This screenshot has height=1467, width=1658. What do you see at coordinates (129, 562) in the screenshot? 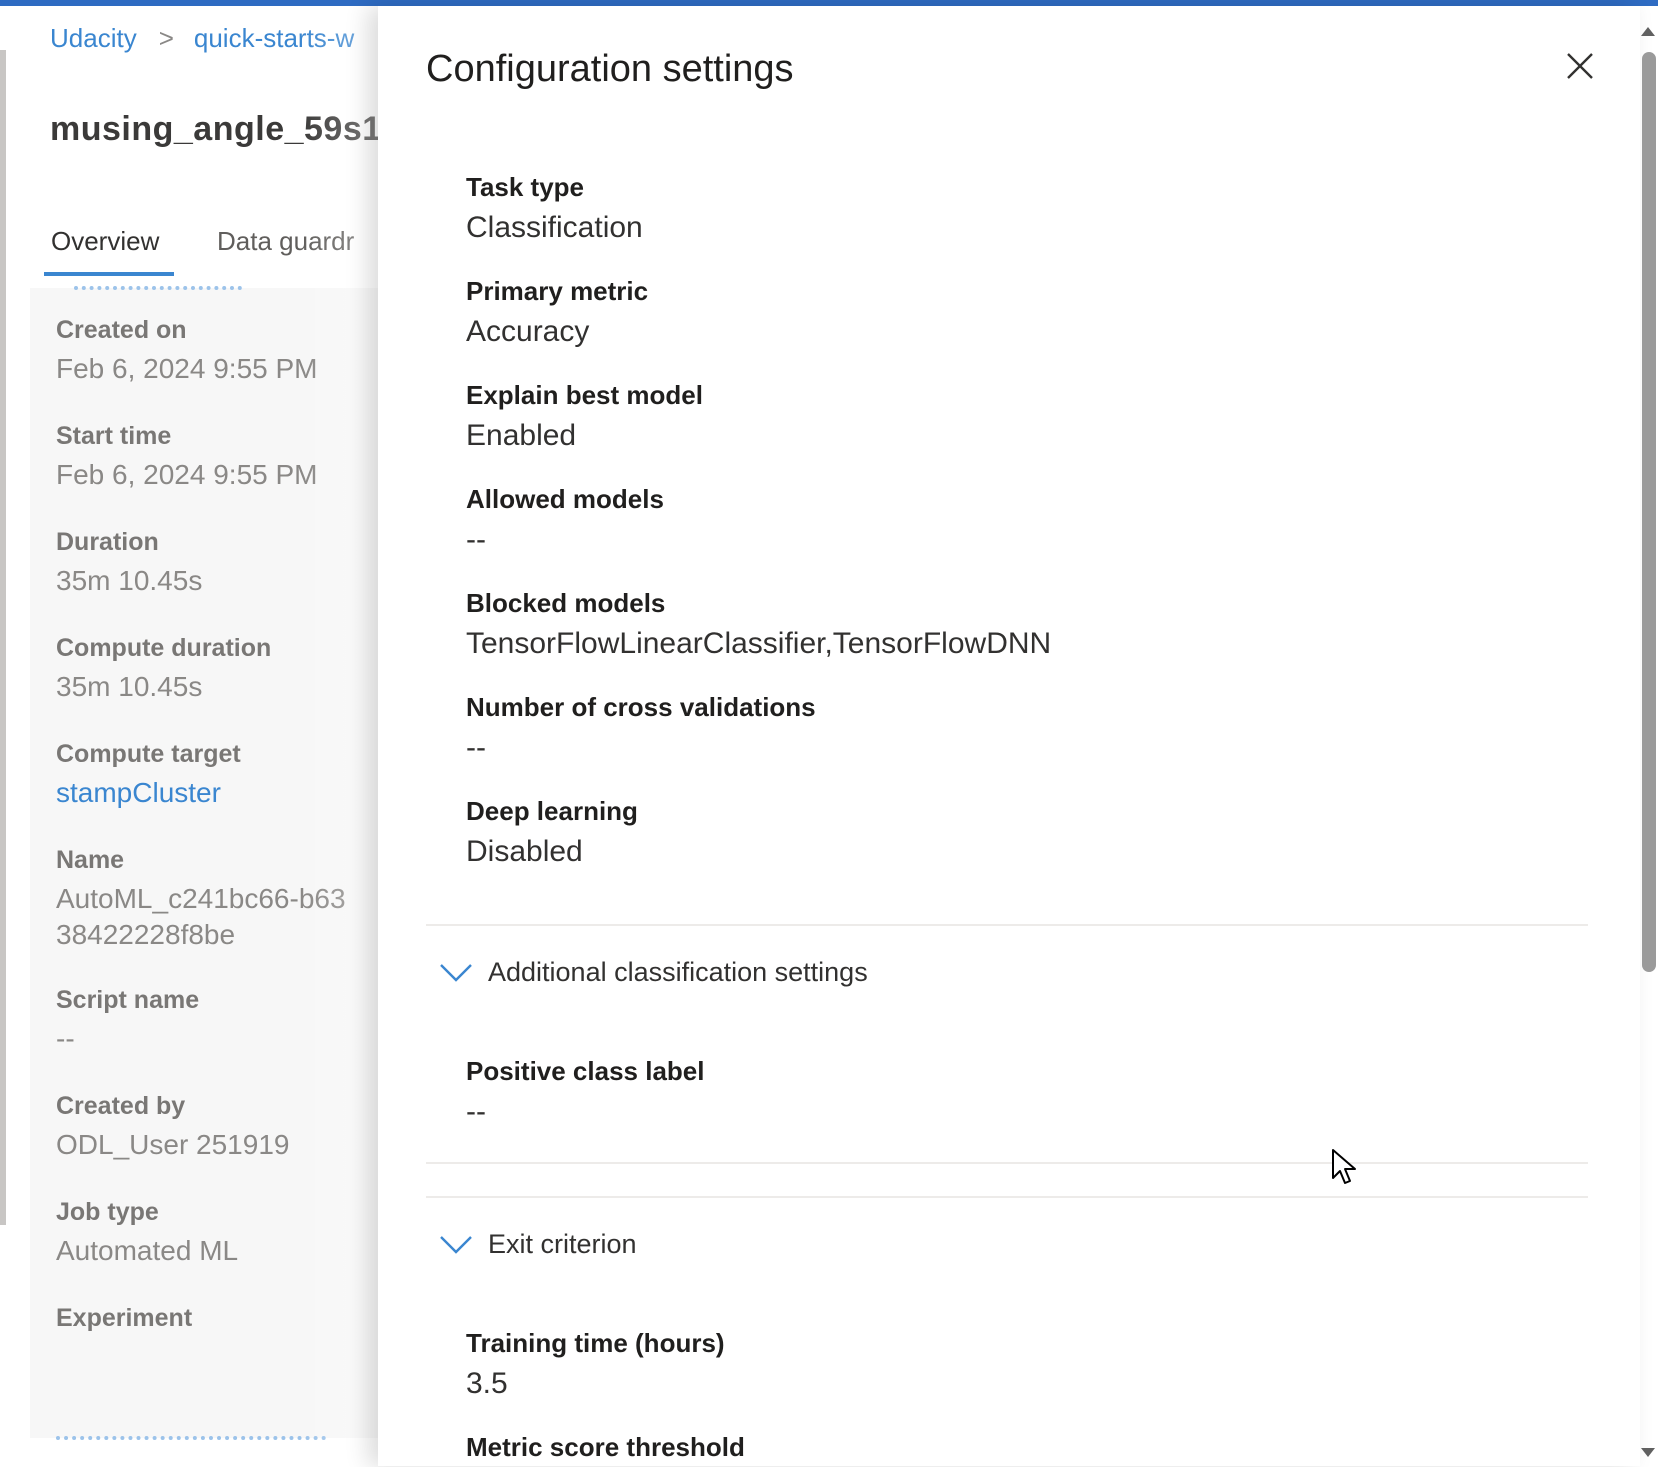
I see `duration-field: Duration 35m 10.45s` at bounding box center [129, 562].